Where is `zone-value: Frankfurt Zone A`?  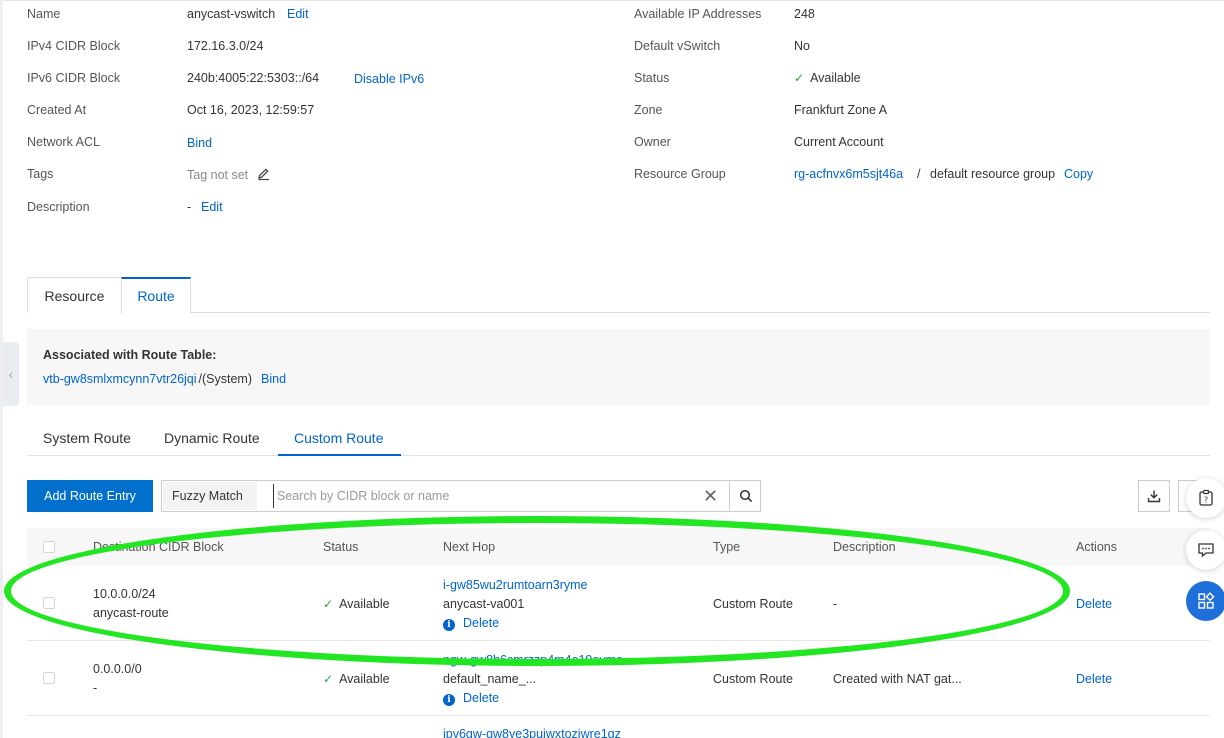
zone-value: Frankfurt Zone A is located at coordinates (841, 110).